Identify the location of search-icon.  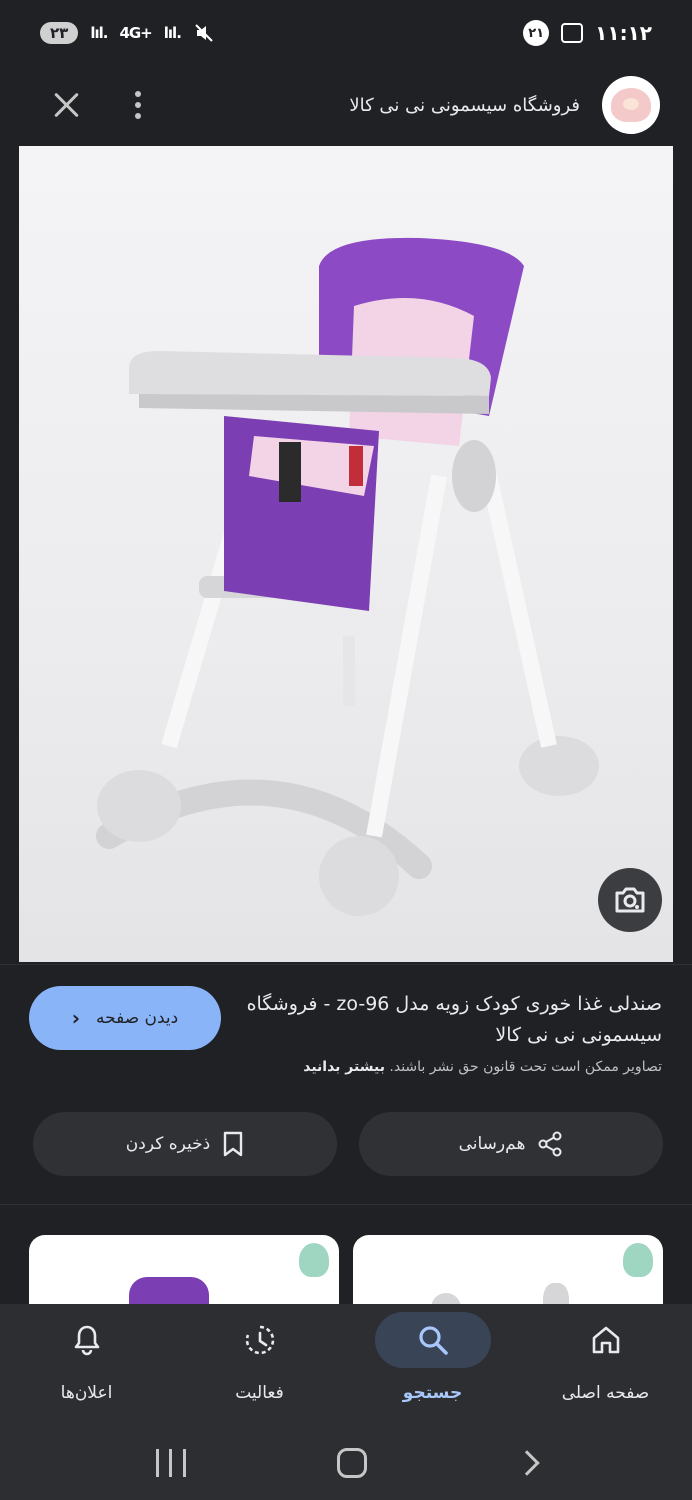
(433, 1340).